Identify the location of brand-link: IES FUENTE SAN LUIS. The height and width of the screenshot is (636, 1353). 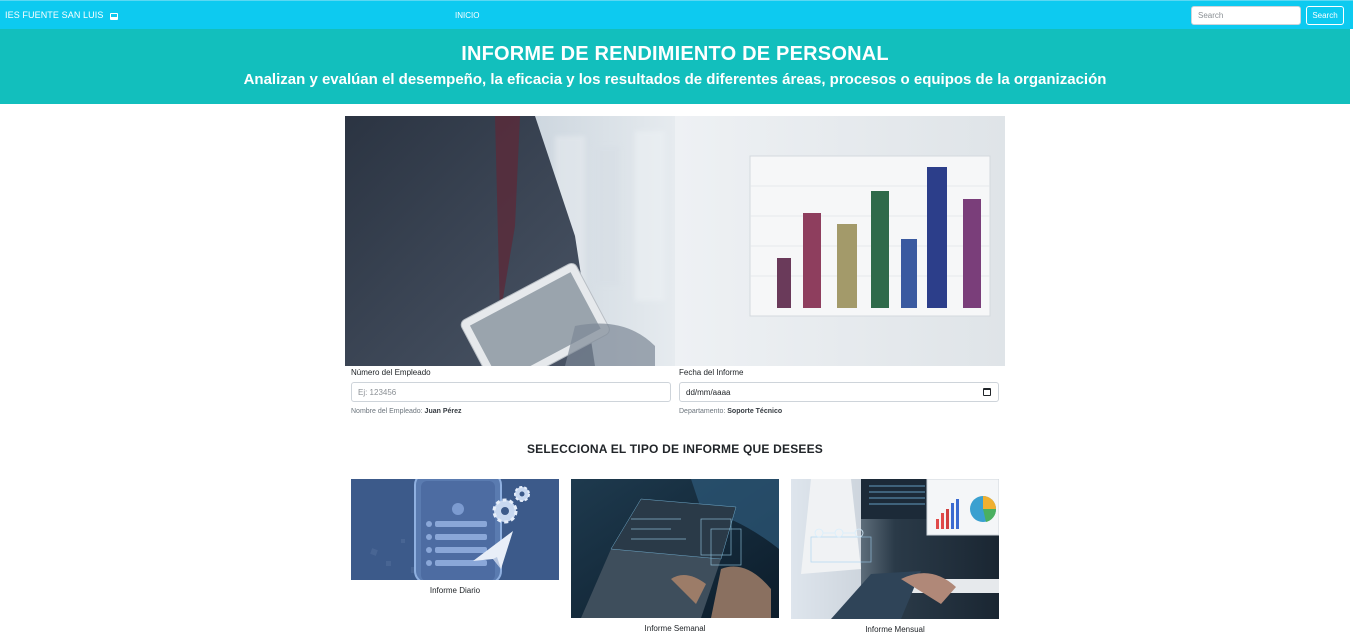
(54, 15).